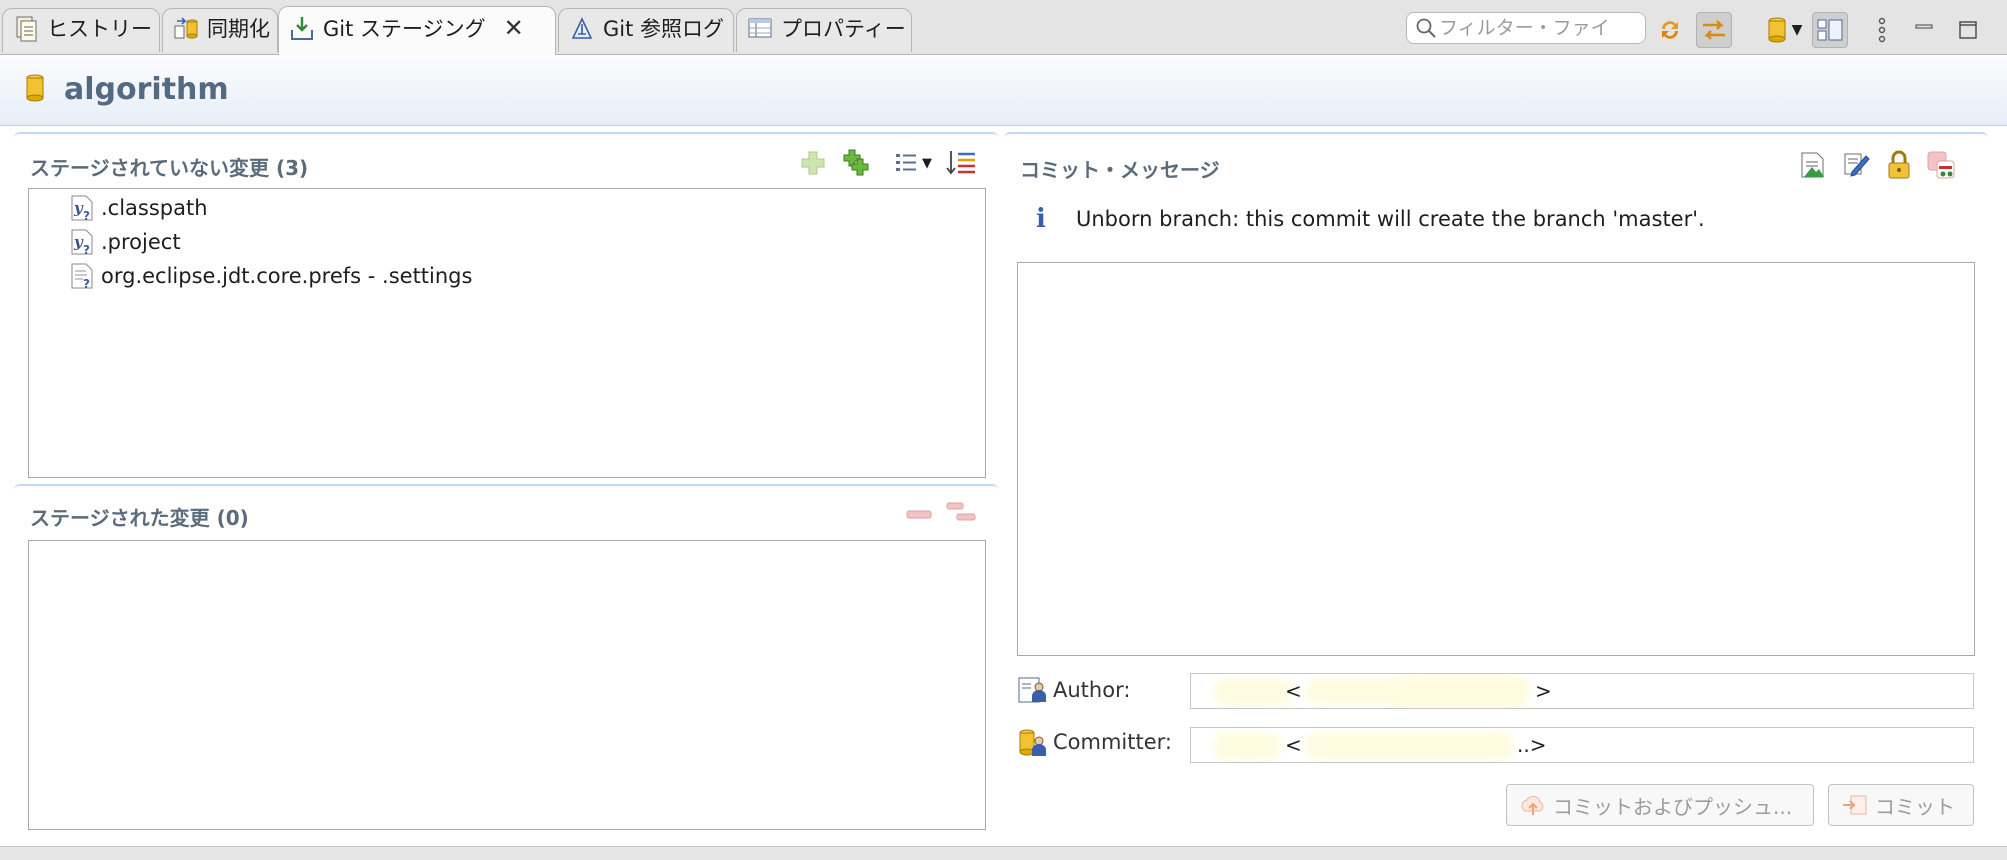 Image resolution: width=2007 pixels, height=860 pixels. I want to click on tab-git-reflog: Git 参照ログ, so click(646, 30).